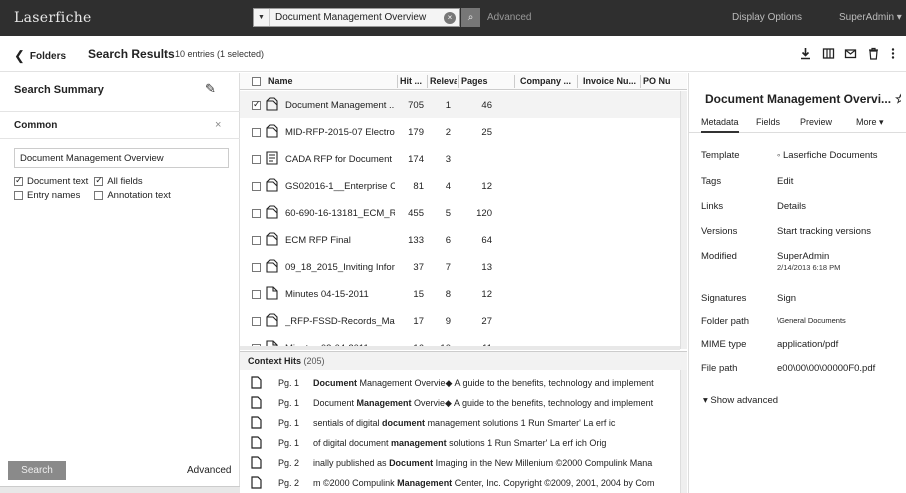 The height and width of the screenshot is (493, 906). What do you see at coordinates (711, 181) in the screenshot?
I see `property-label: Tags` at bounding box center [711, 181].